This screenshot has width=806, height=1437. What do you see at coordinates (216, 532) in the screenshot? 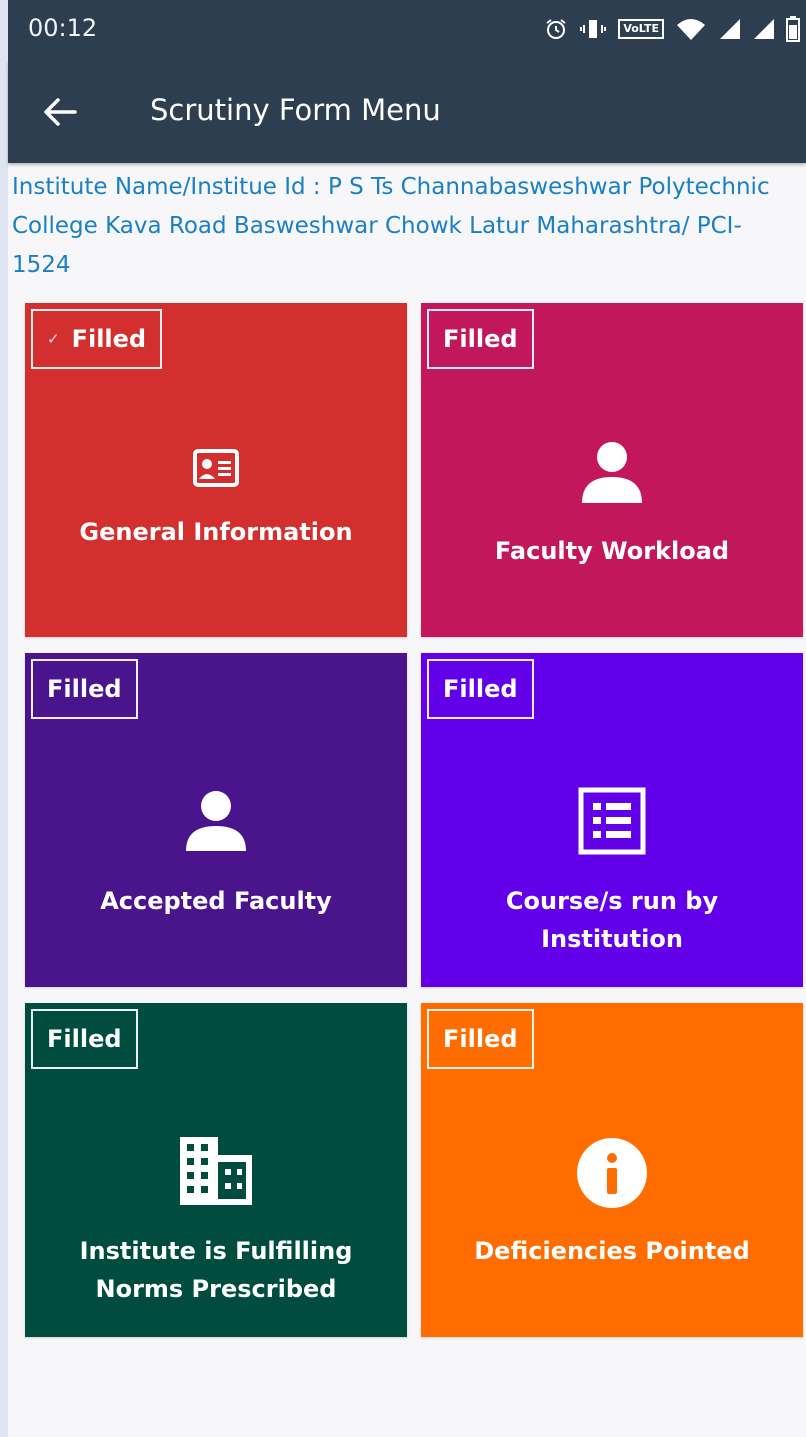
I see `tile-label: General Information` at bounding box center [216, 532].